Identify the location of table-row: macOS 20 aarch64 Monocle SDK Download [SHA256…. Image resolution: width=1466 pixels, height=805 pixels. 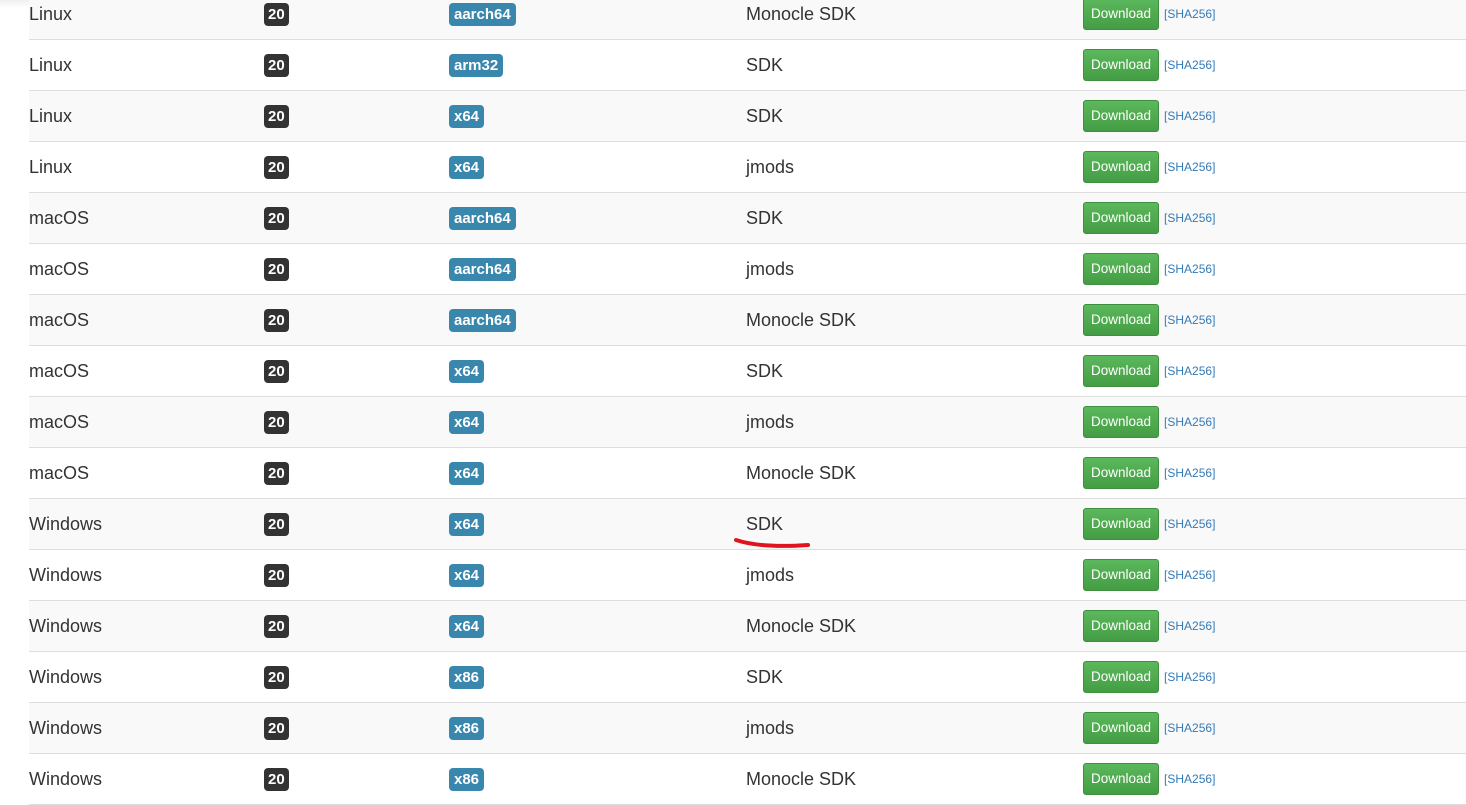
(747, 320).